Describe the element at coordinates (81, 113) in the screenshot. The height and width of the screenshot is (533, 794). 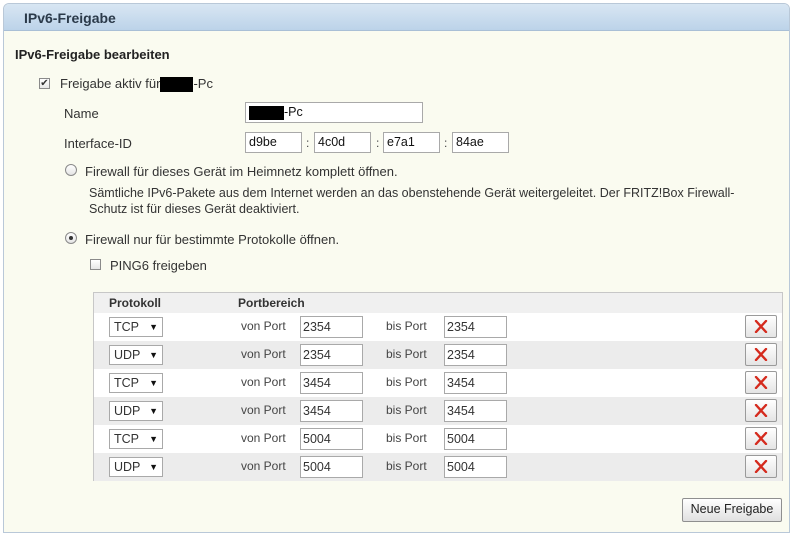
I see `name-label: Name` at that location.